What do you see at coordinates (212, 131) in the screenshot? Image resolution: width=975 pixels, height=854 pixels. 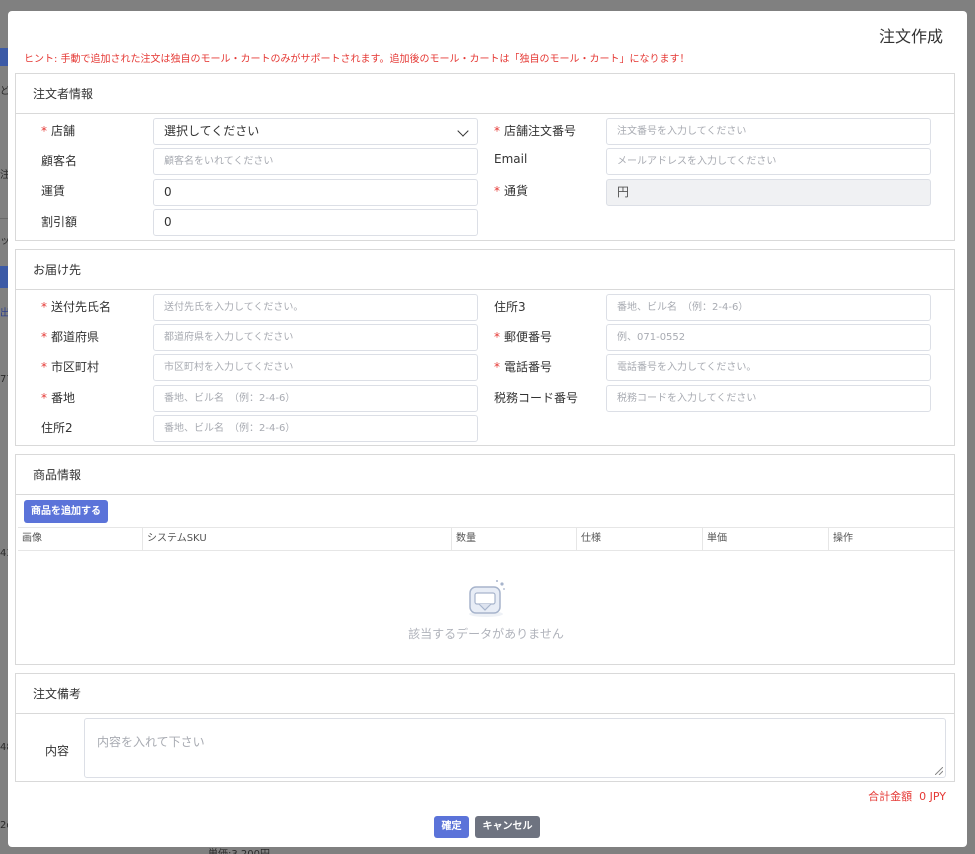 I see `store-select-value: 選択してください` at bounding box center [212, 131].